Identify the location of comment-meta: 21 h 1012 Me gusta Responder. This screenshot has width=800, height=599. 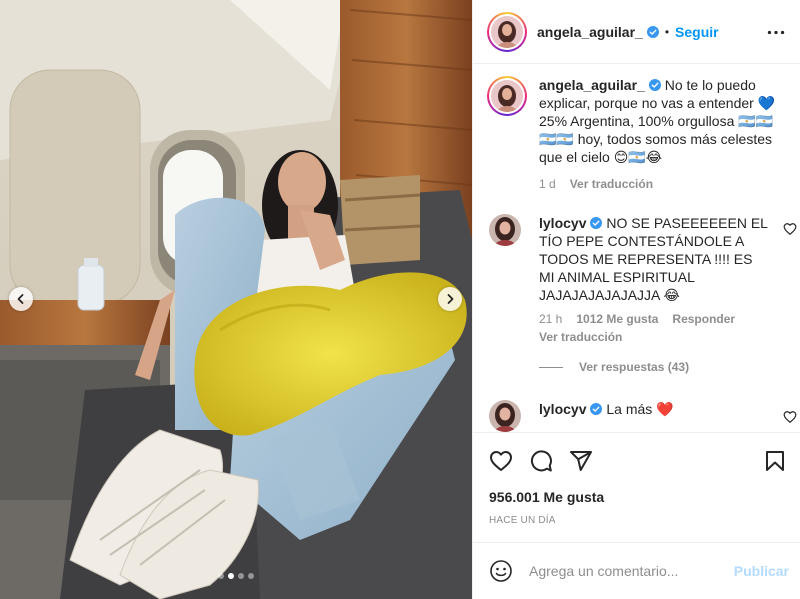
(665, 319).